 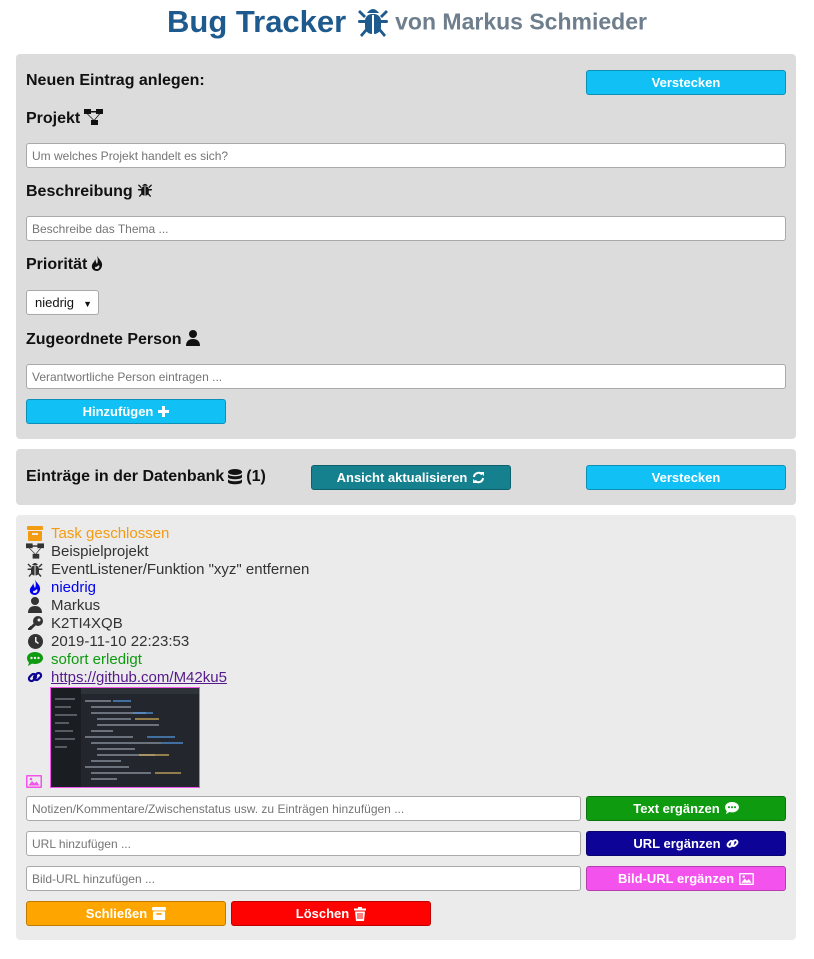 I want to click on delete-entry-button-label: Löschen, so click(x=322, y=913).